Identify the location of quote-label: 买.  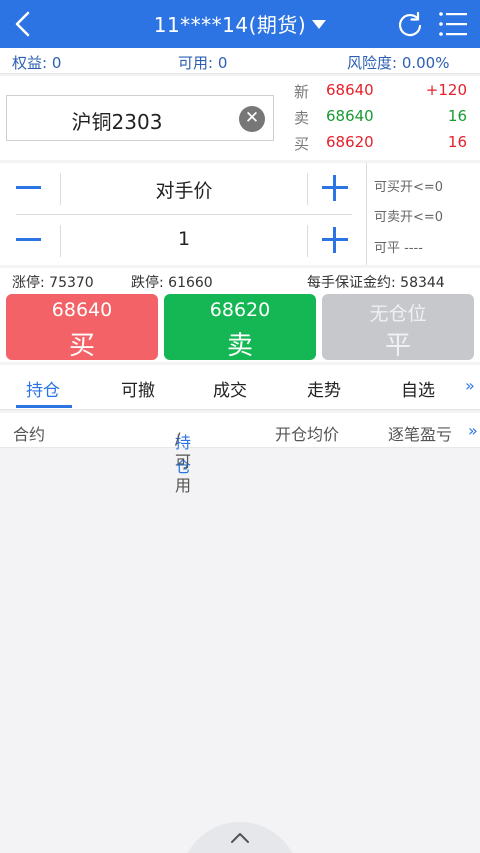
(302, 144).